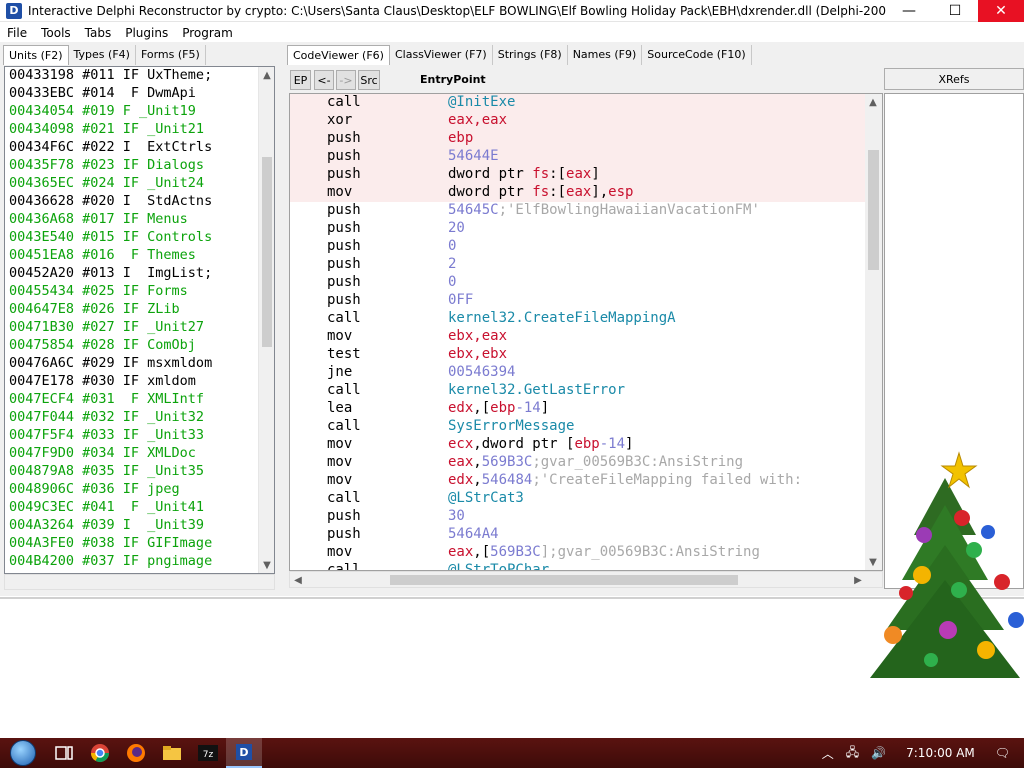 This screenshot has height=768, width=1024. What do you see at coordinates (244, 753) in the screenshot?
I see `idr-icon: D` at bounding box center [244, 753].